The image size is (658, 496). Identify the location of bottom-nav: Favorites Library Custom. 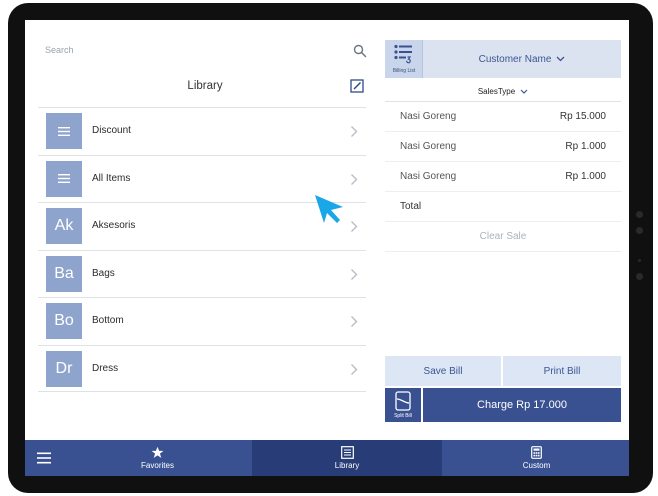
(327, 458).